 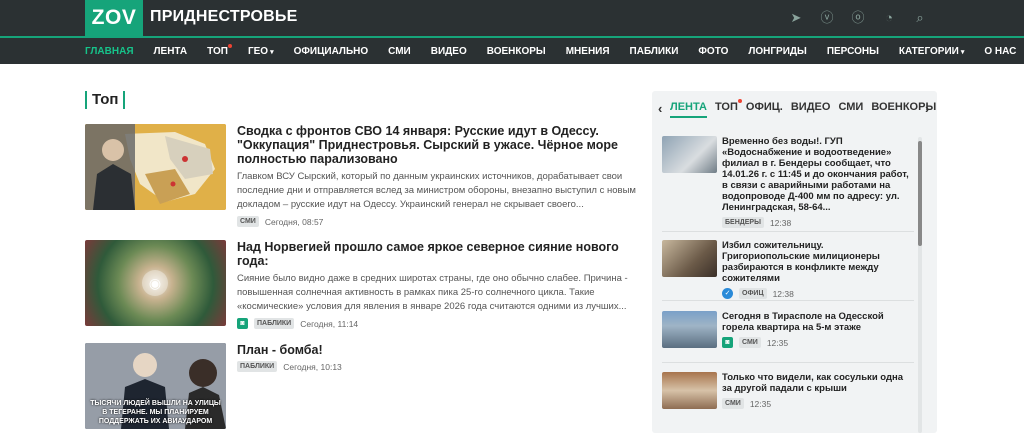 What do you see at coordinates (441, 221) in the screenshot?
I see `article-meta: СМИ Сегодня, 08:57` at bounding box center [441, 221].